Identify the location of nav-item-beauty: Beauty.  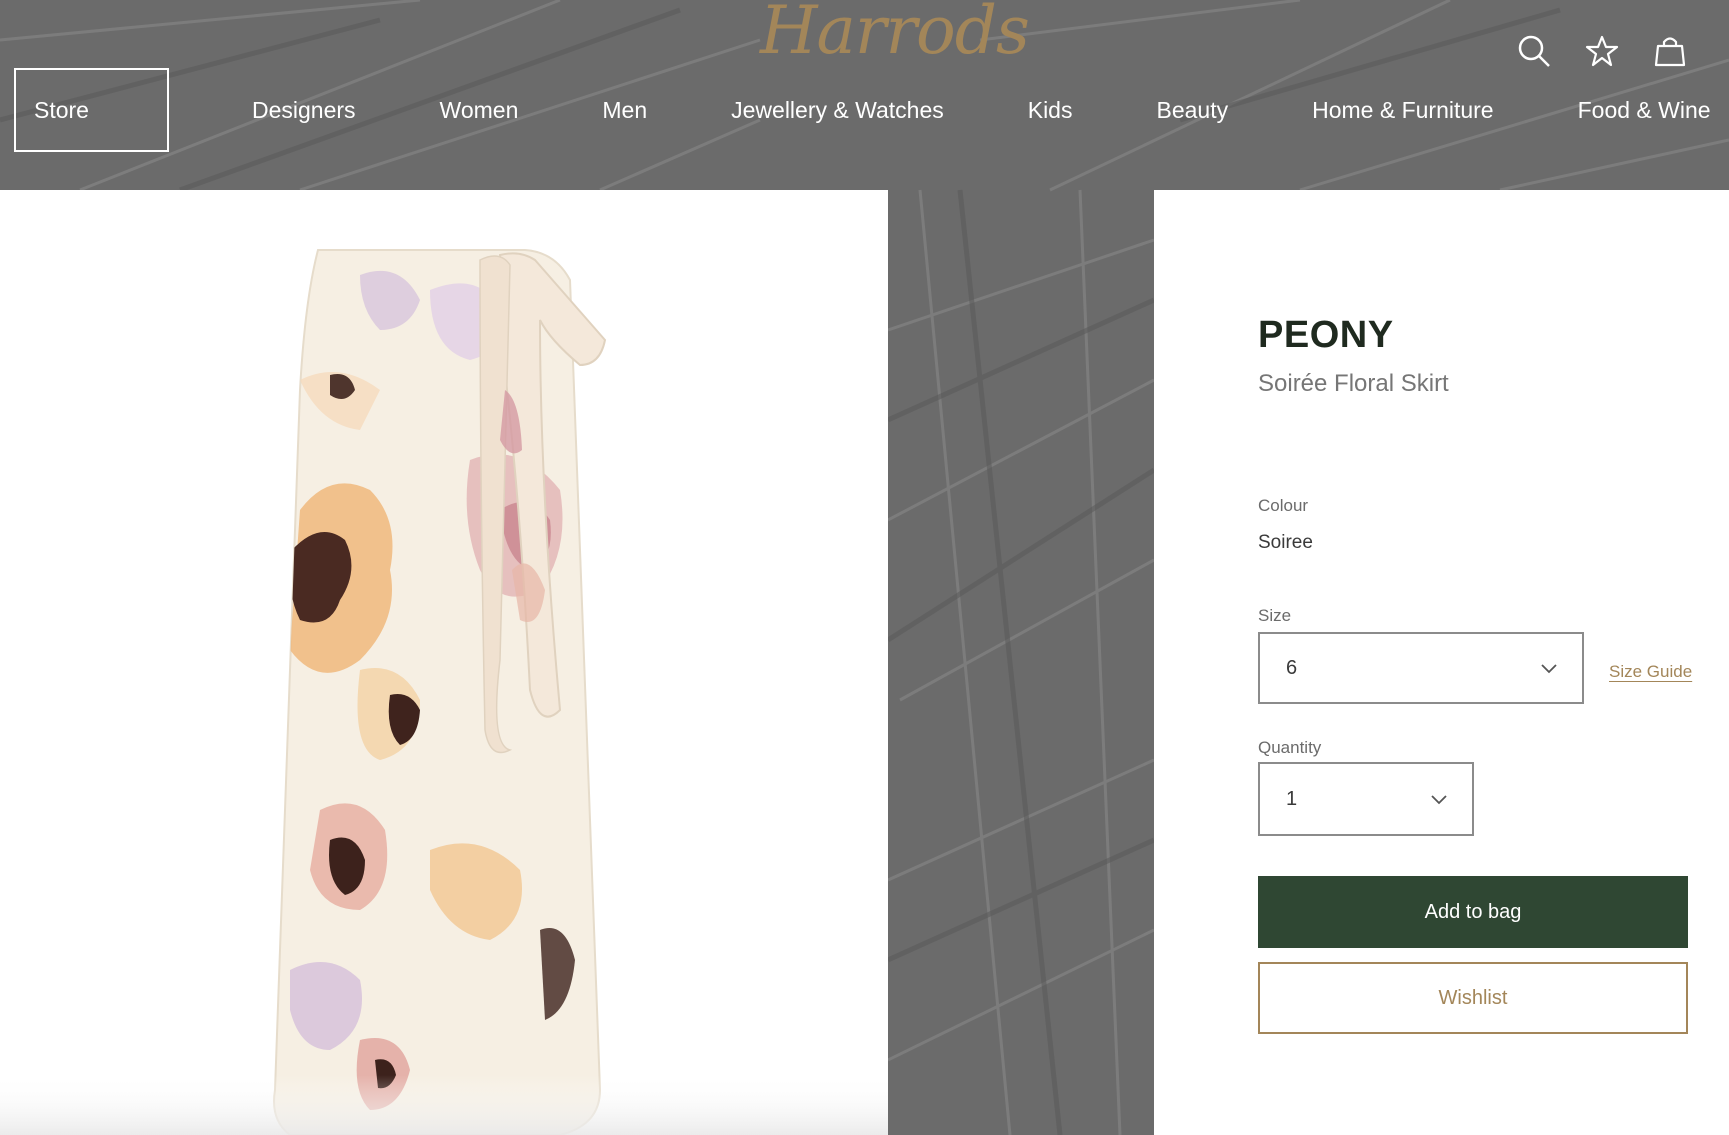
(1192, 110).